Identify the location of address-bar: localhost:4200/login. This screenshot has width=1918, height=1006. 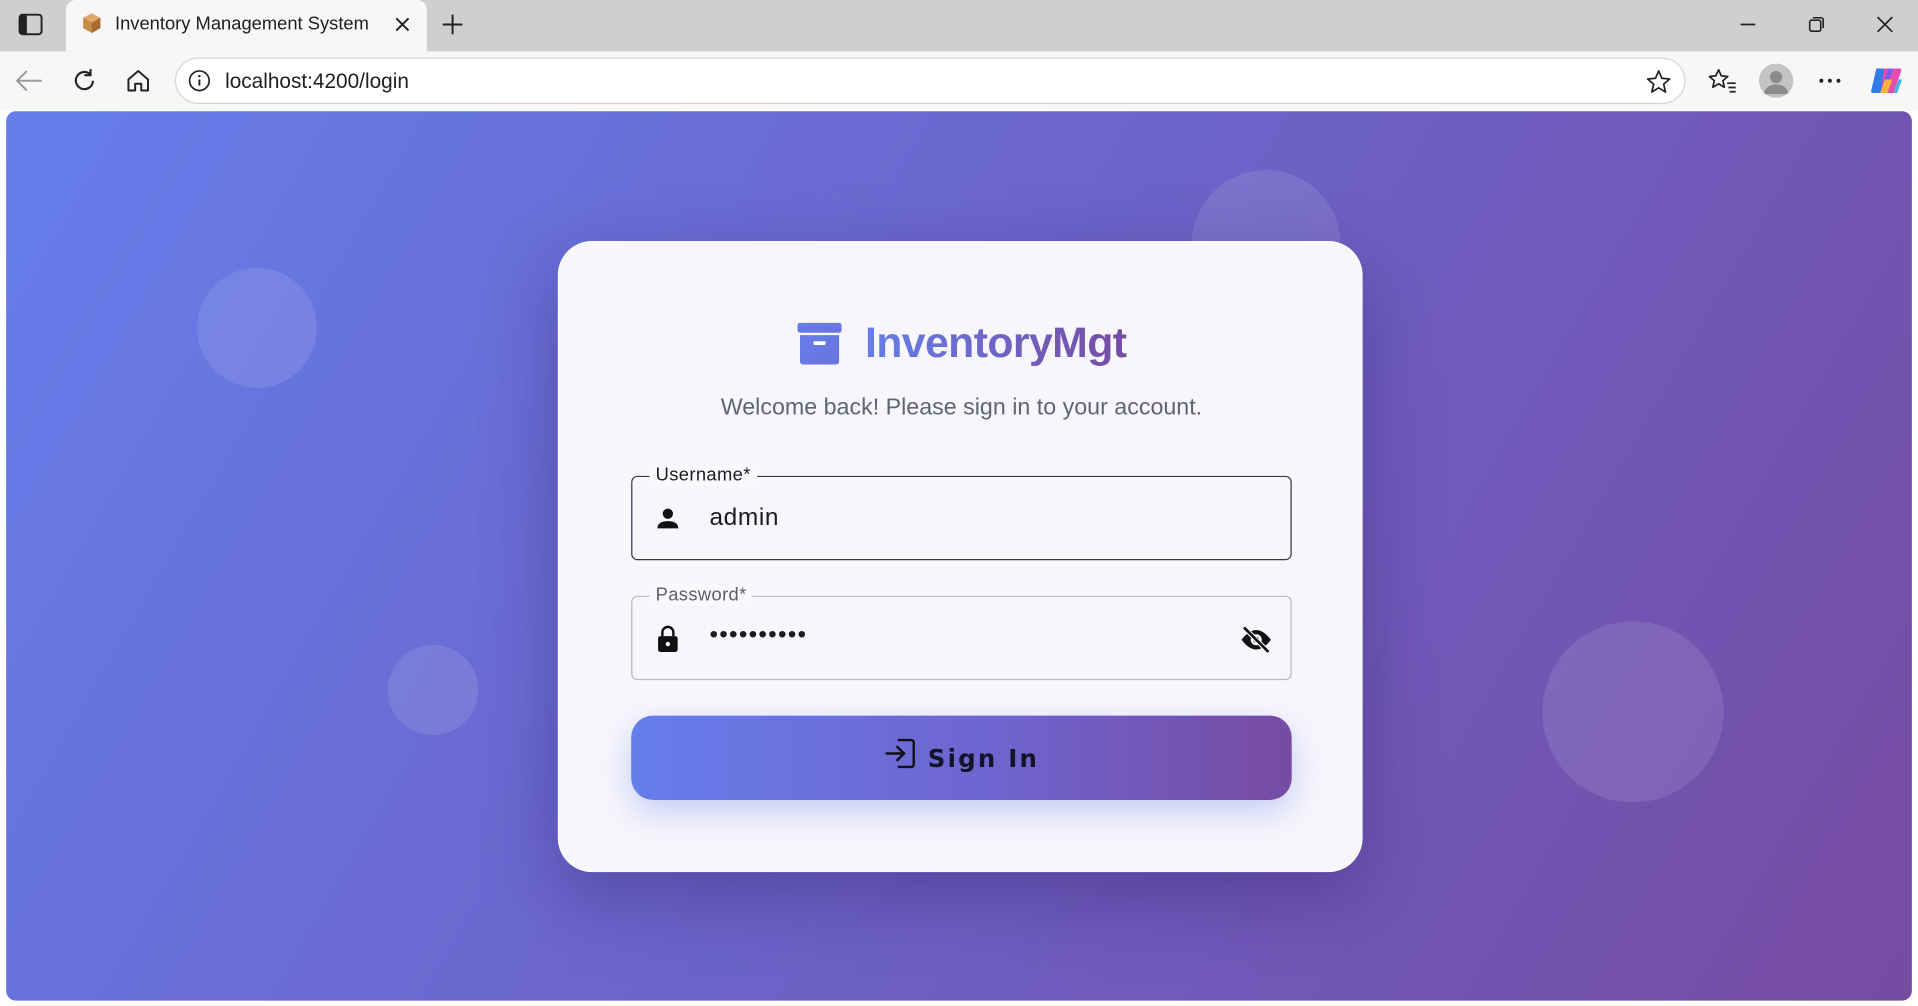
(930, 80).